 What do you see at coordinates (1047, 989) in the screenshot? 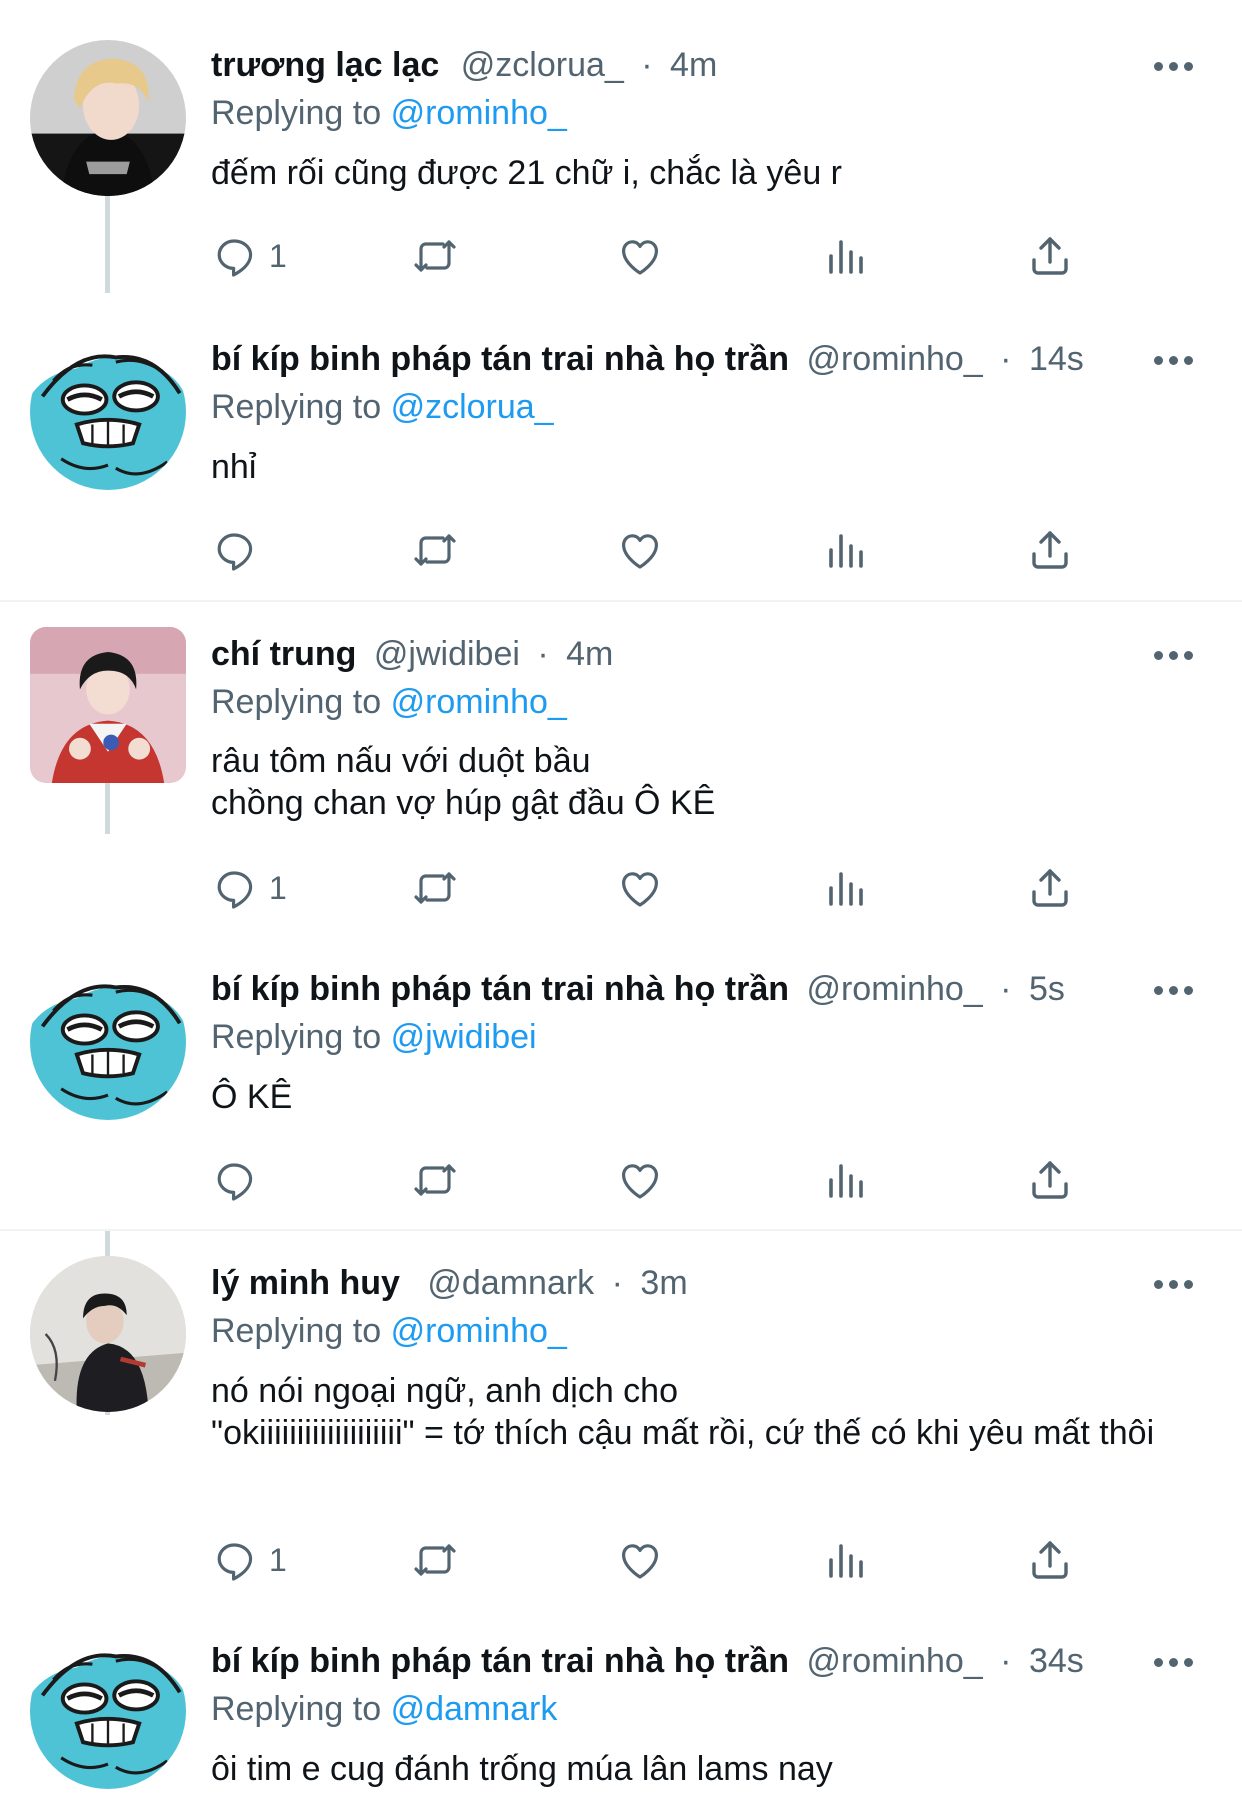
I see `timestamp: 5s` at bounding box center [1047, 989].